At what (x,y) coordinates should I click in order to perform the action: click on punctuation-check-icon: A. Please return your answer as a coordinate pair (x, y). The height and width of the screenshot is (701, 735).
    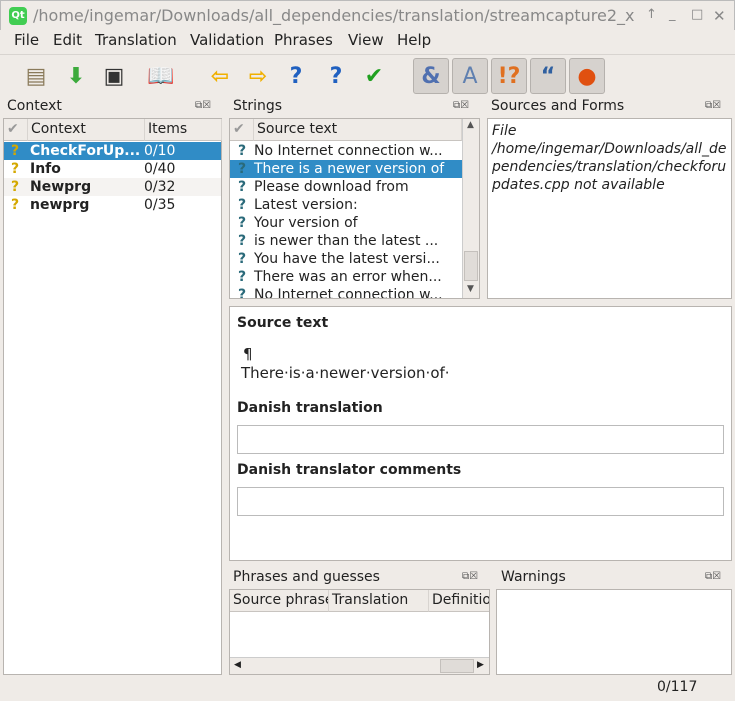
    Looking at the image, I should click on (470, 76).